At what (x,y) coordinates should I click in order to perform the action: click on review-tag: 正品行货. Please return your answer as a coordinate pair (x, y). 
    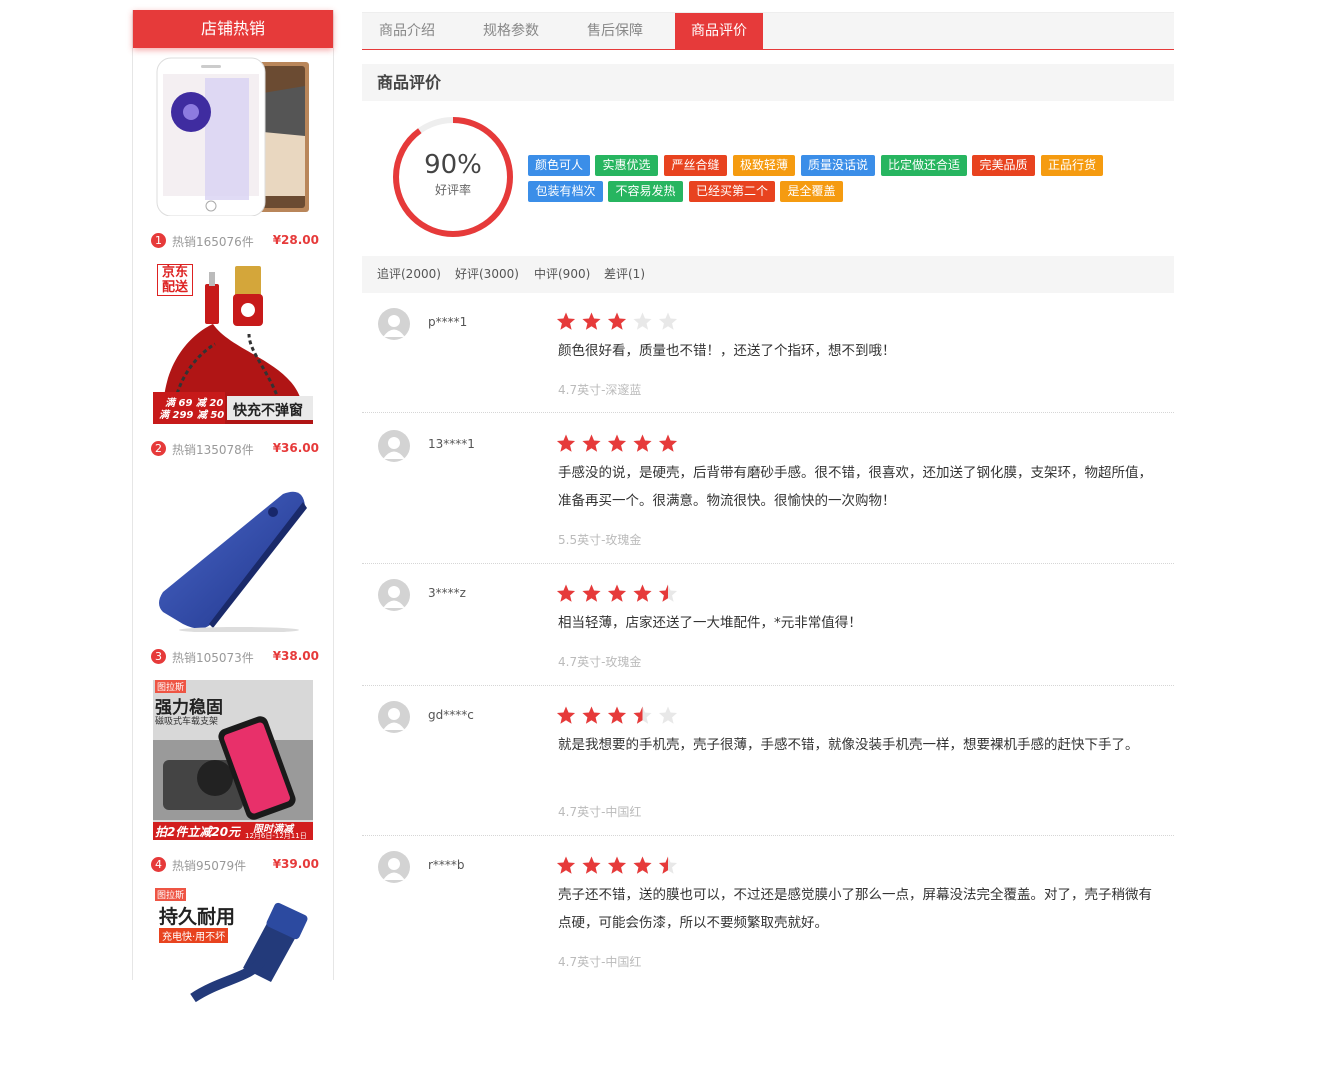
    Looking at the image, I should click on (1072, 165).